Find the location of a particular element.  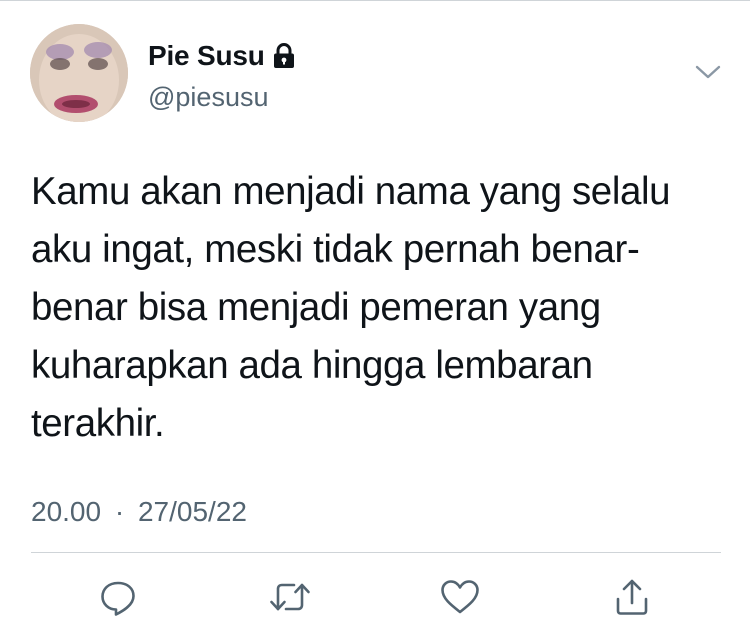

tweet-text-line: Kamu akan menjadi nama yang selalu is located at coordinates (351, 191).